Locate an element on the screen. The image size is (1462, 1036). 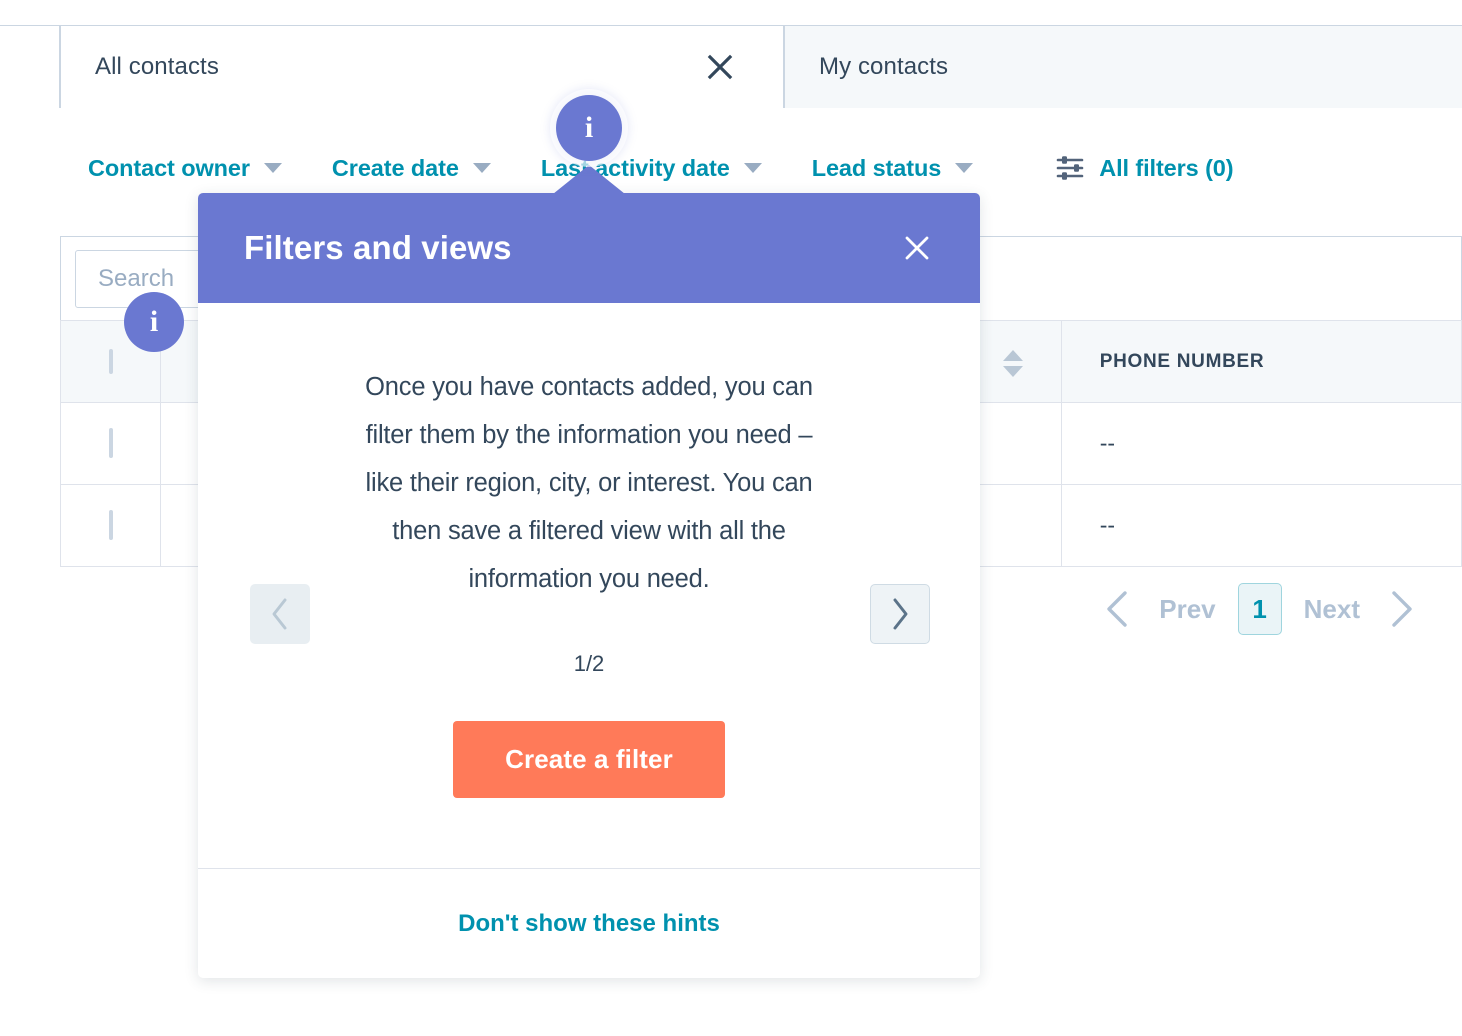
tab-my-contacts: My contacts is located at coordinates (1123, 66).